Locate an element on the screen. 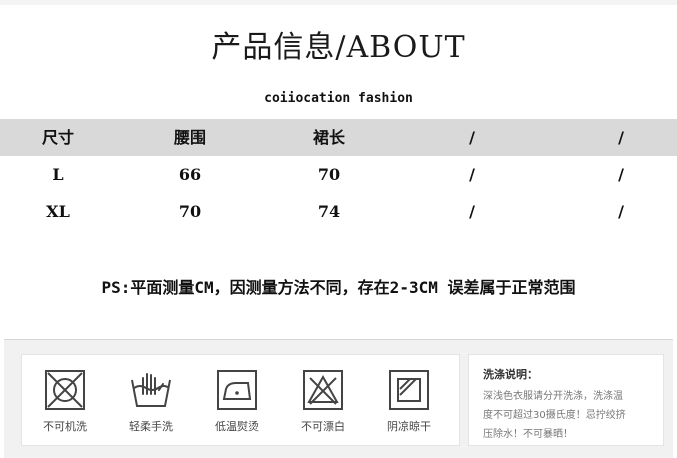 This screenshot has height=458, width=677. wash-line: 压除水！不可暴晒！ is located at coordinates (528, 434).